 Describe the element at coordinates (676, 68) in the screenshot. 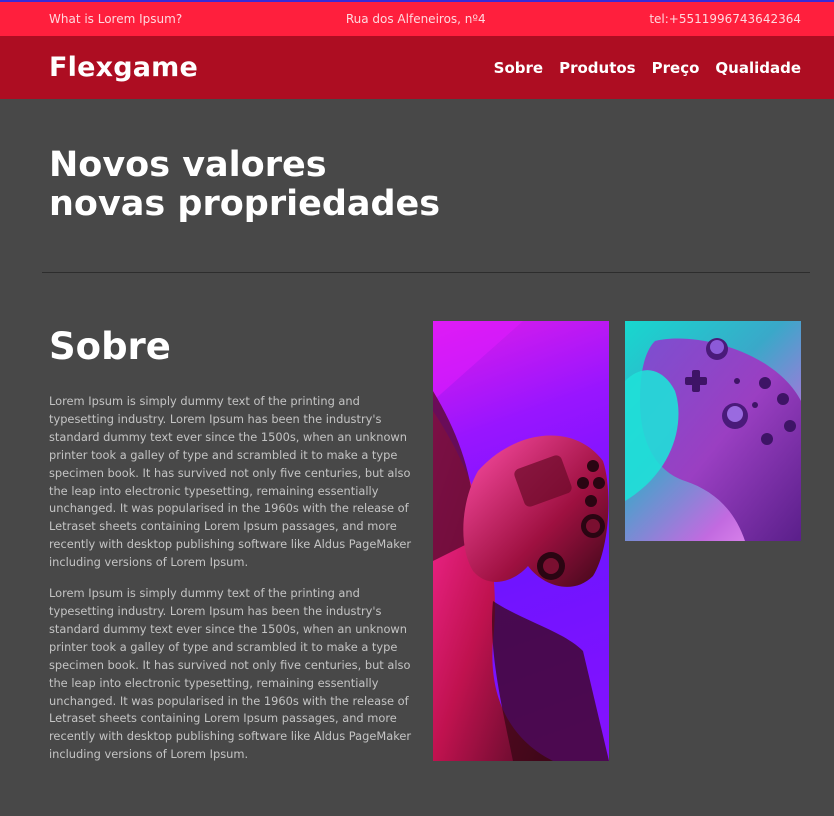

I see `nav-link-preco: Preço` at that location.